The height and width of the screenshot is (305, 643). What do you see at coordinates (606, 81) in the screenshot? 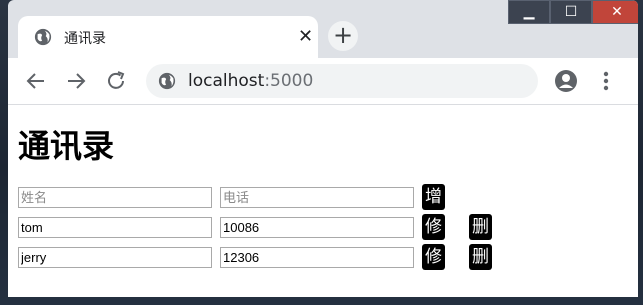
I see `kebab-menu-icon` at bounding box center [606, 81].